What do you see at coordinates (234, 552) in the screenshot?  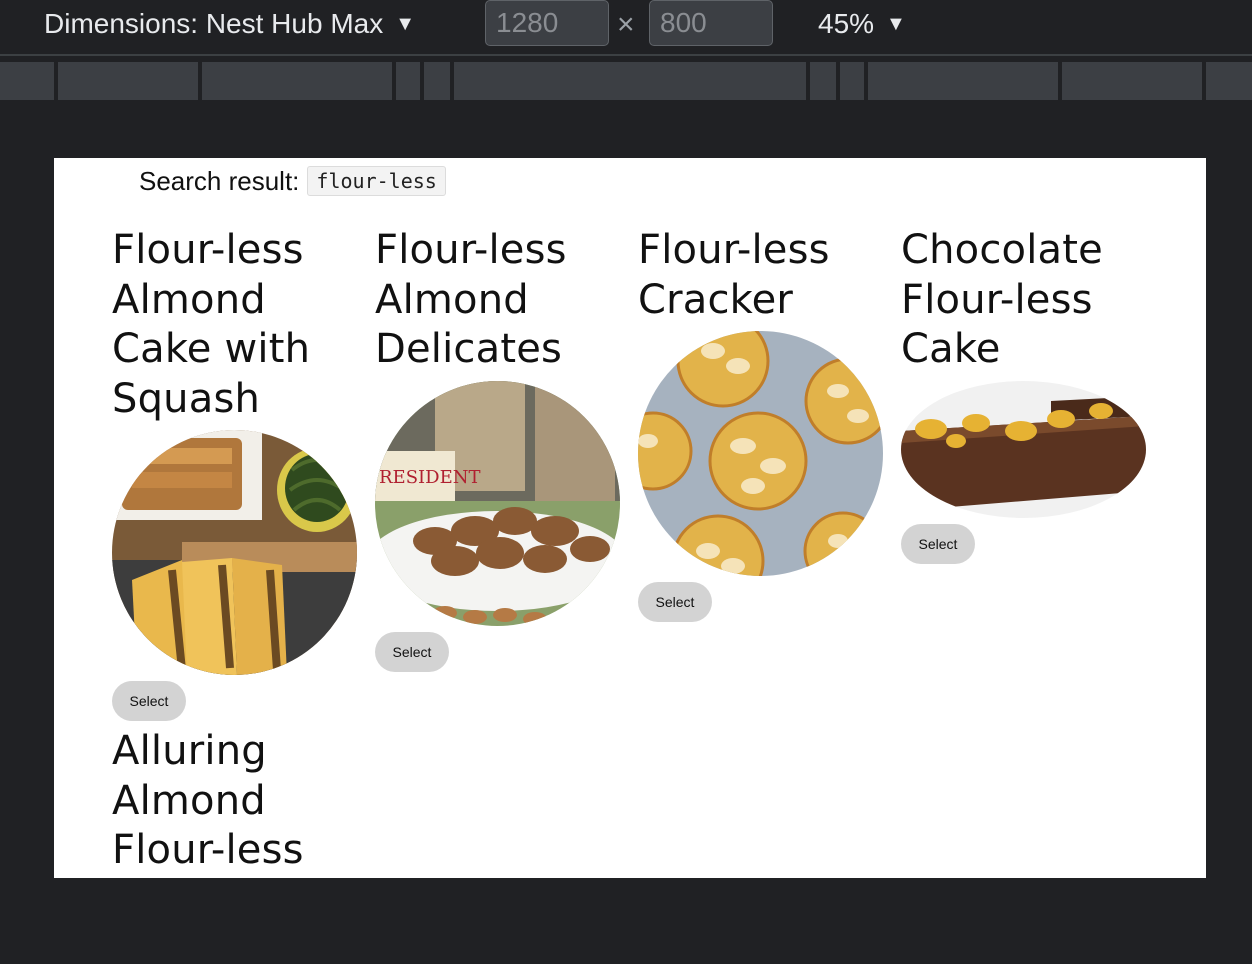 I see `almond-squash-cake-photo` at bounding box center [234, 552].